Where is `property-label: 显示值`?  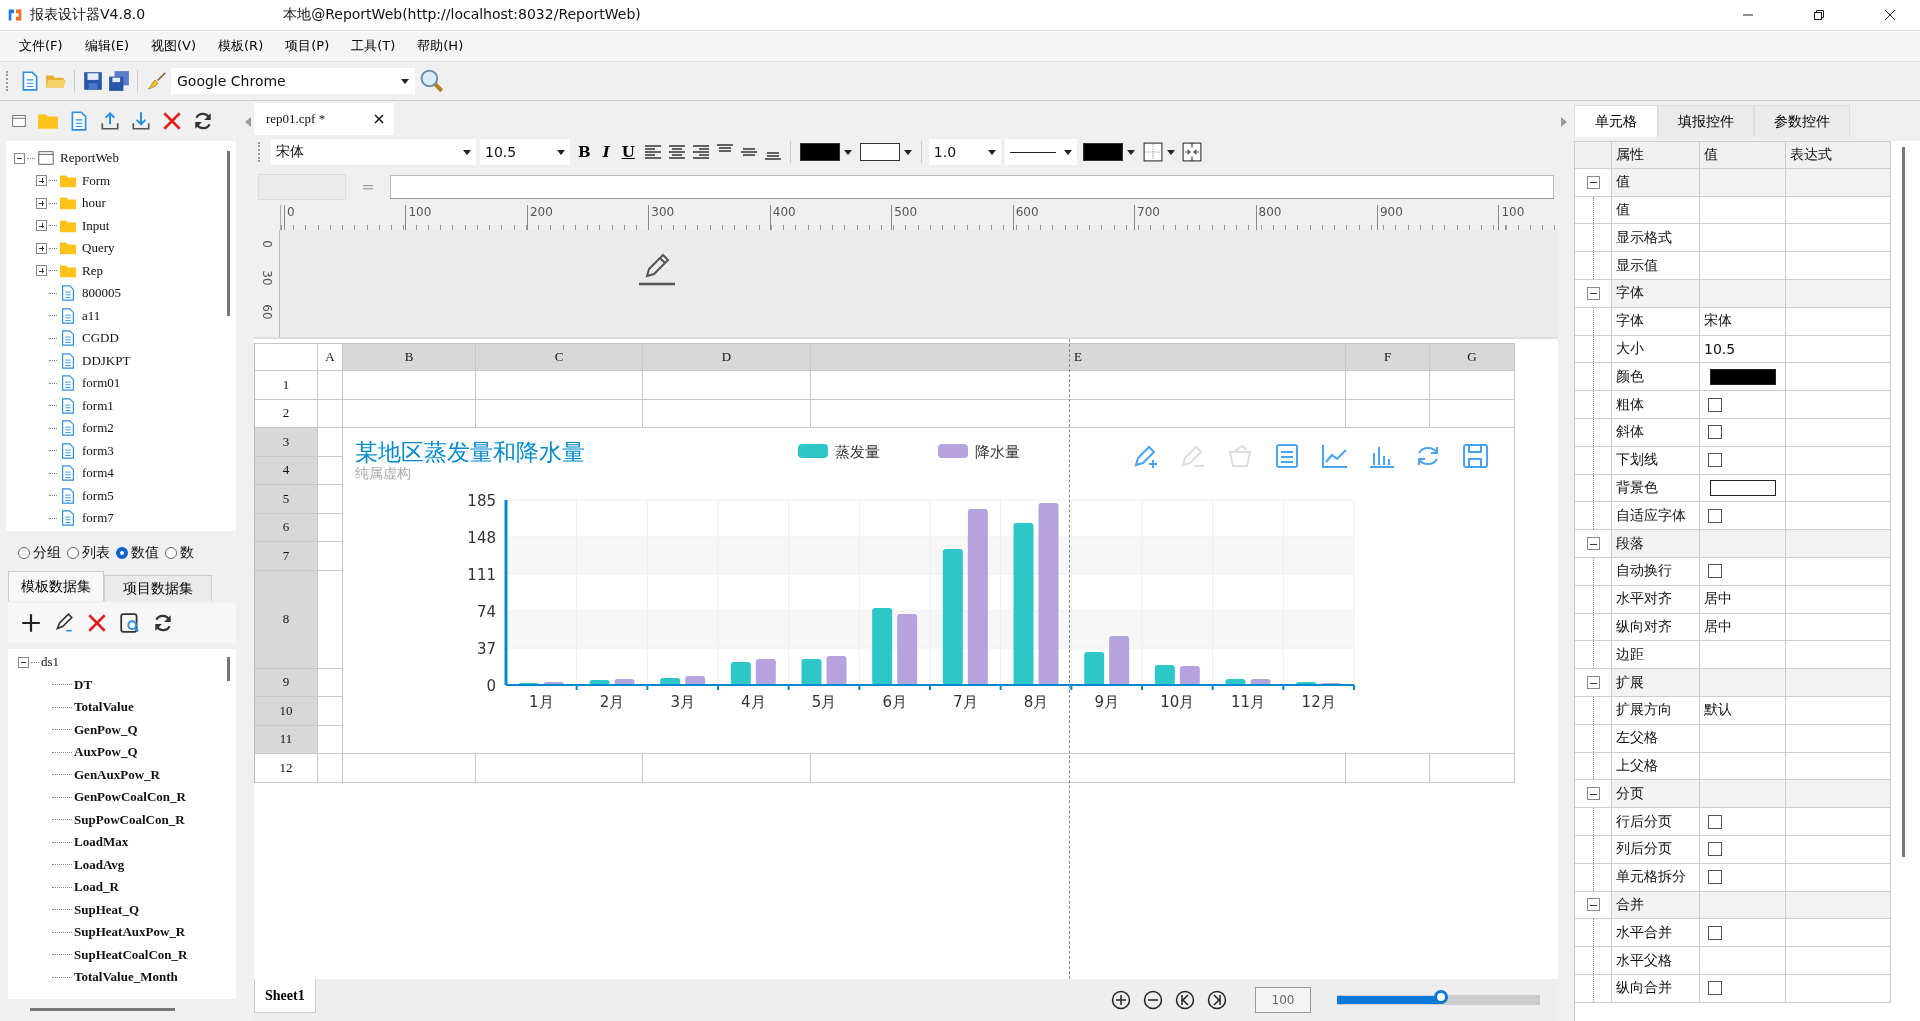 property-label: 显示值 is located at coordinates (1656, 266).